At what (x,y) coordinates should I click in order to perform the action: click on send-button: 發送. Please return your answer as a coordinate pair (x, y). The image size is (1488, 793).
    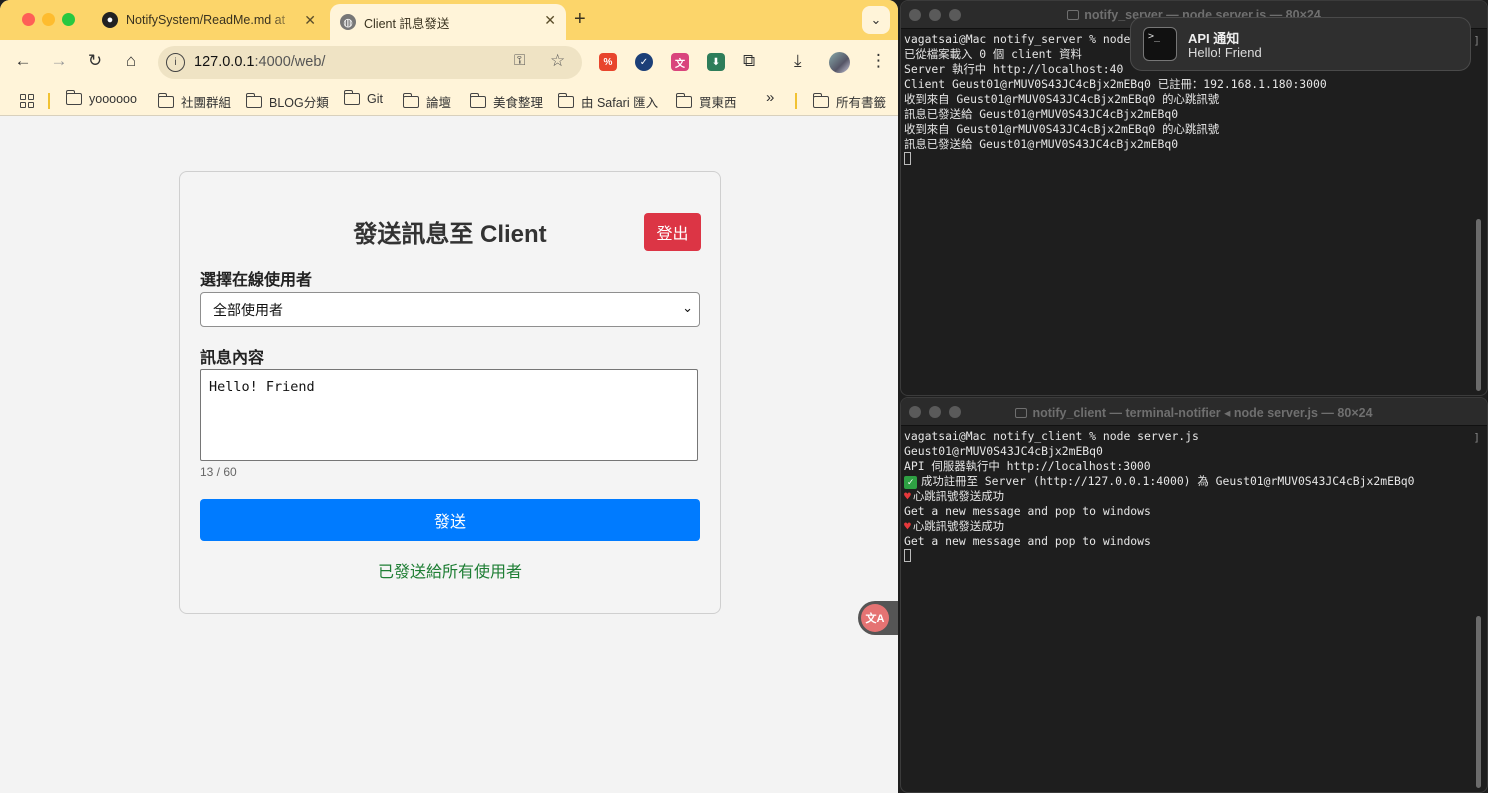
    Looking at the image, I should click on (450, 520).